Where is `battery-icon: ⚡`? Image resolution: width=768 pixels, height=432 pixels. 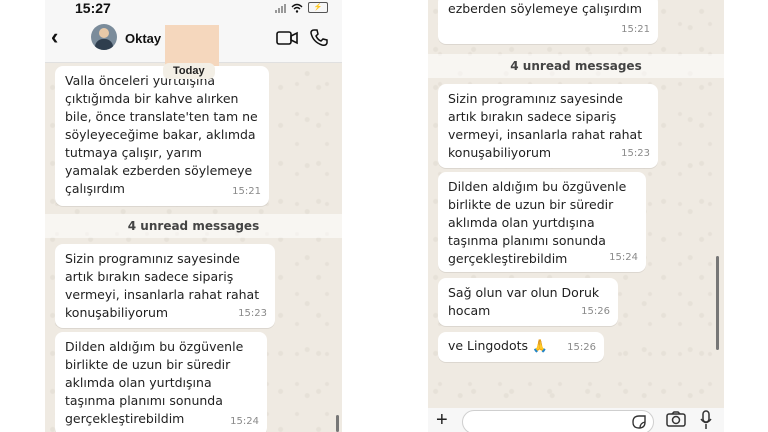 battery-icon: ⚡ is located at coordinates (318, 7).